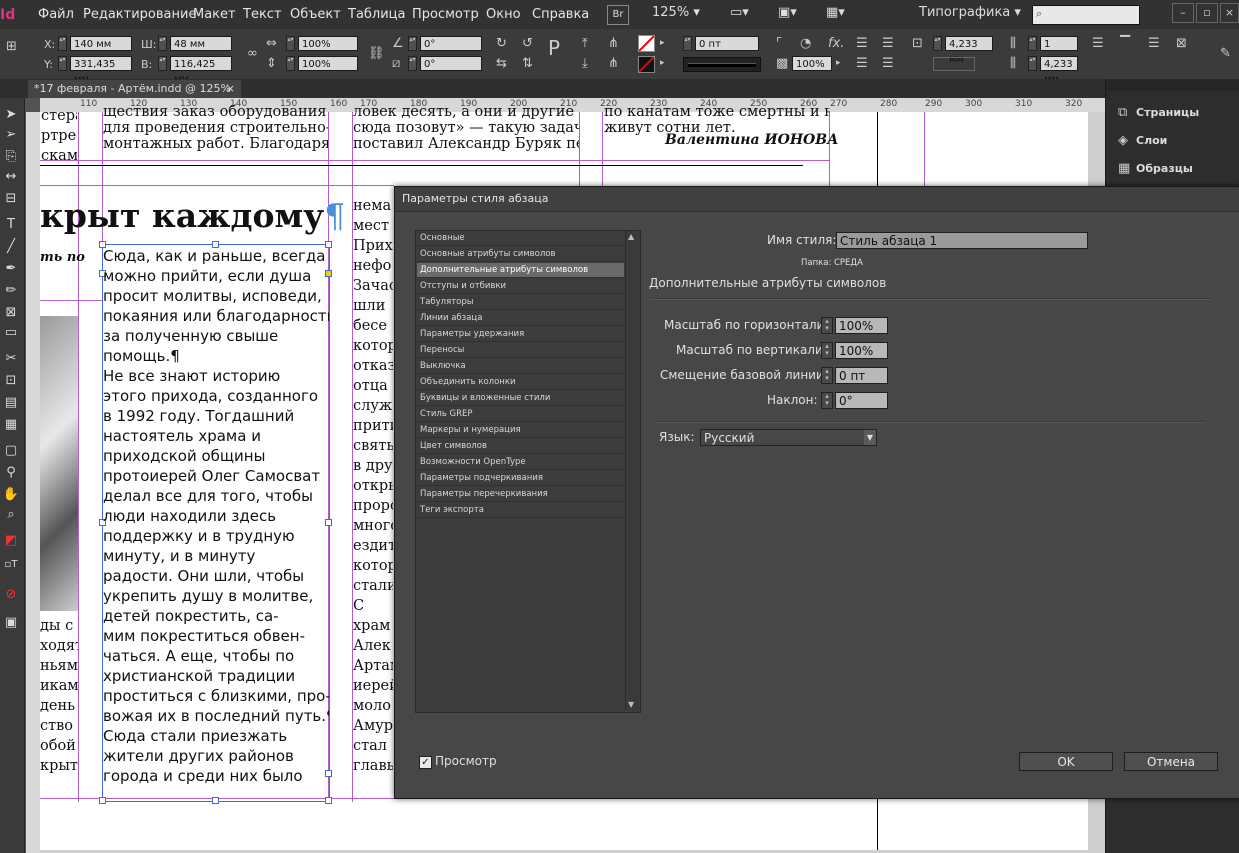  I want to click on rotate-stepper: ▴▾, so click(412, 43).